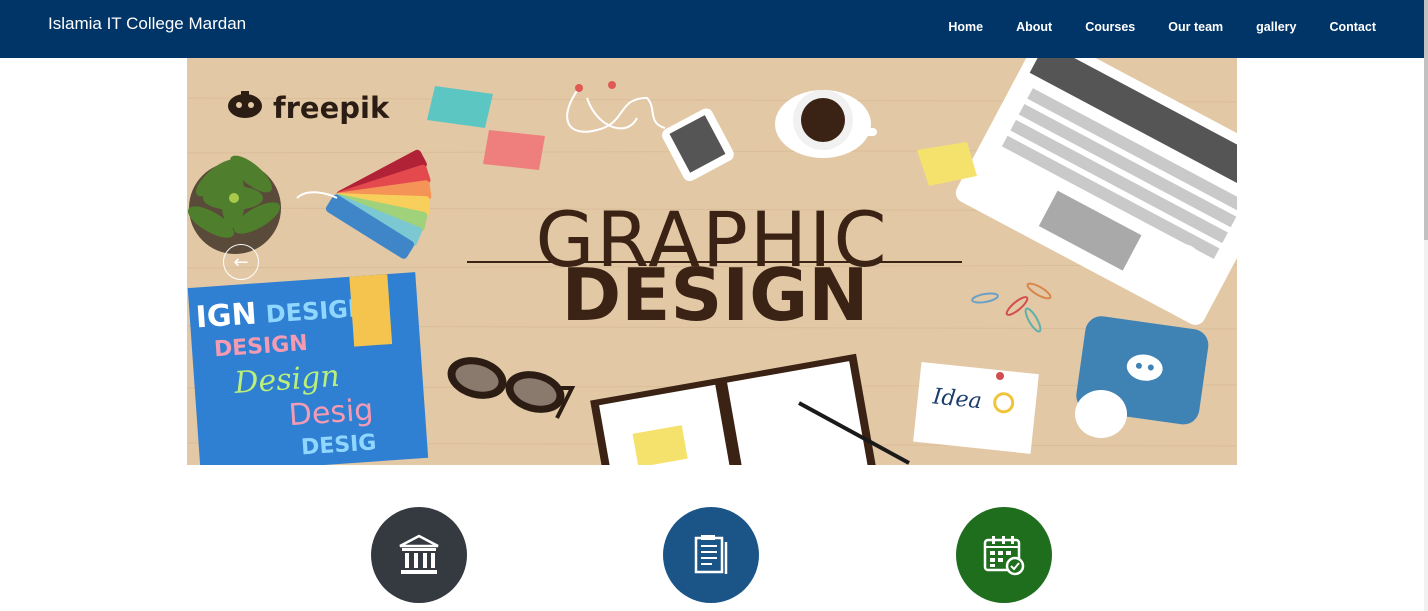 This screenshot has height=611, width=1428. I want to click on carousel-prev-button: ←, so click(241, 262).